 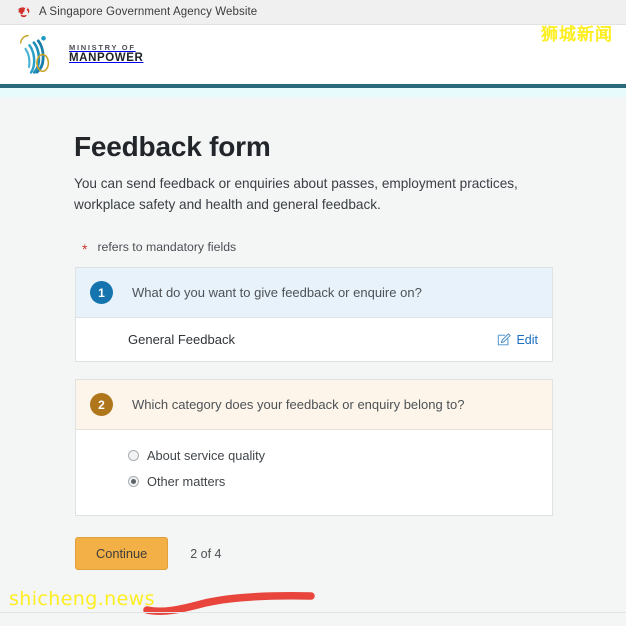 I want to click on section-1-answer: General Feedback, so click(x=181, y=340).